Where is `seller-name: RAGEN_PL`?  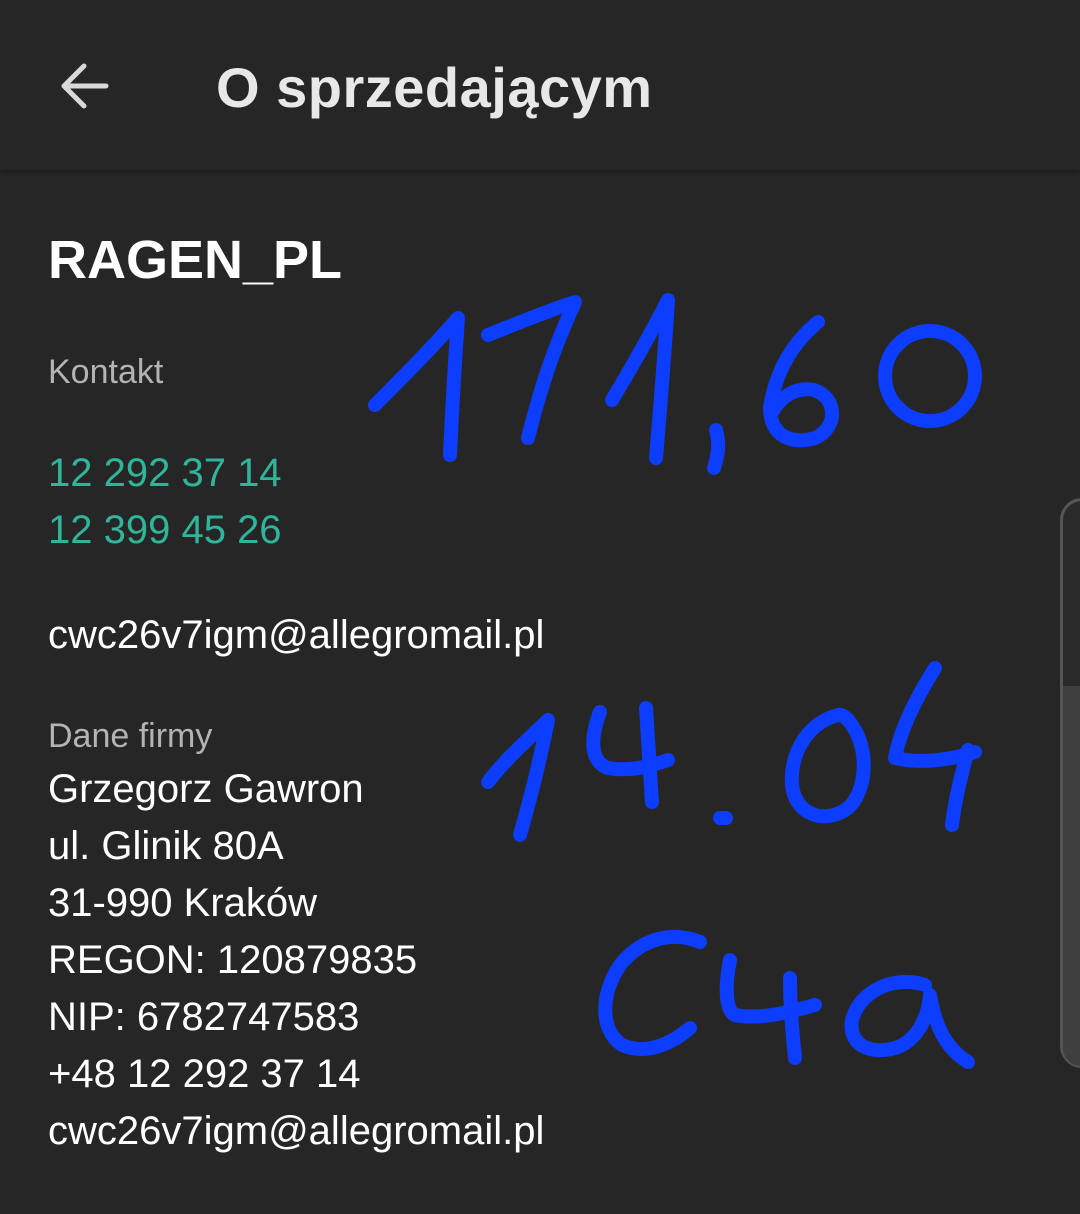 seller-name: RAGEN_PL is located at coordinates (195, 260).